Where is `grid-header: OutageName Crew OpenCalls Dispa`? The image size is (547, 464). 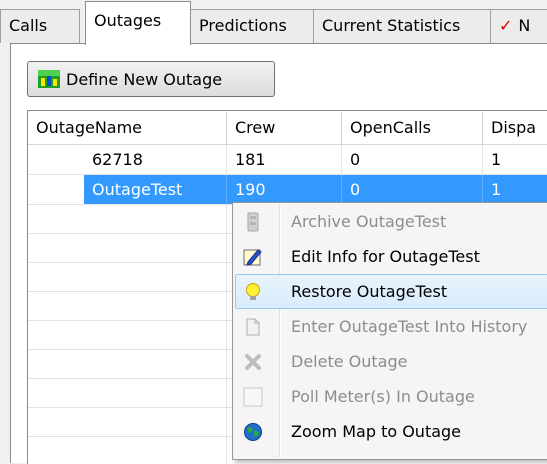 grid-header: OutageName Crew OpenCalls Dispa is located at coordinates (287, 128).